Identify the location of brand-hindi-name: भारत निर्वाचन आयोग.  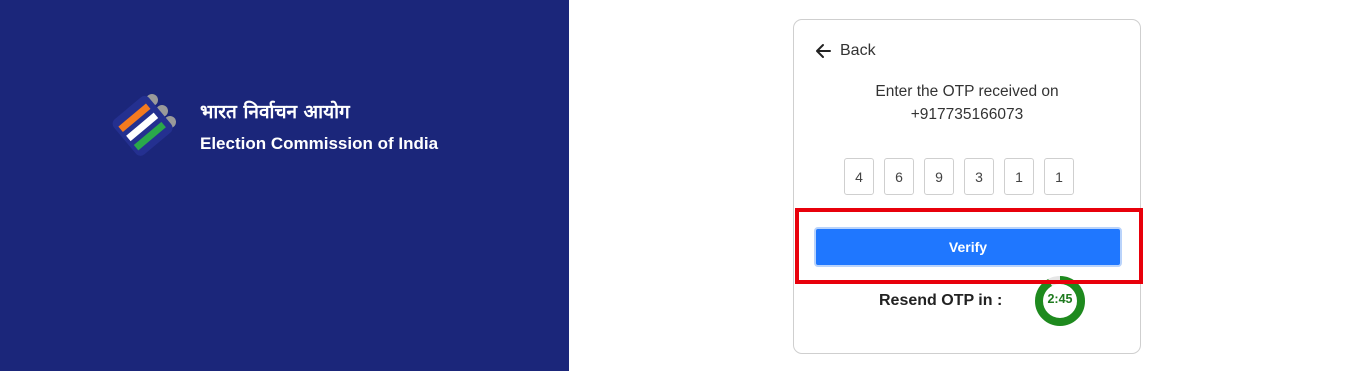
(275, 112).